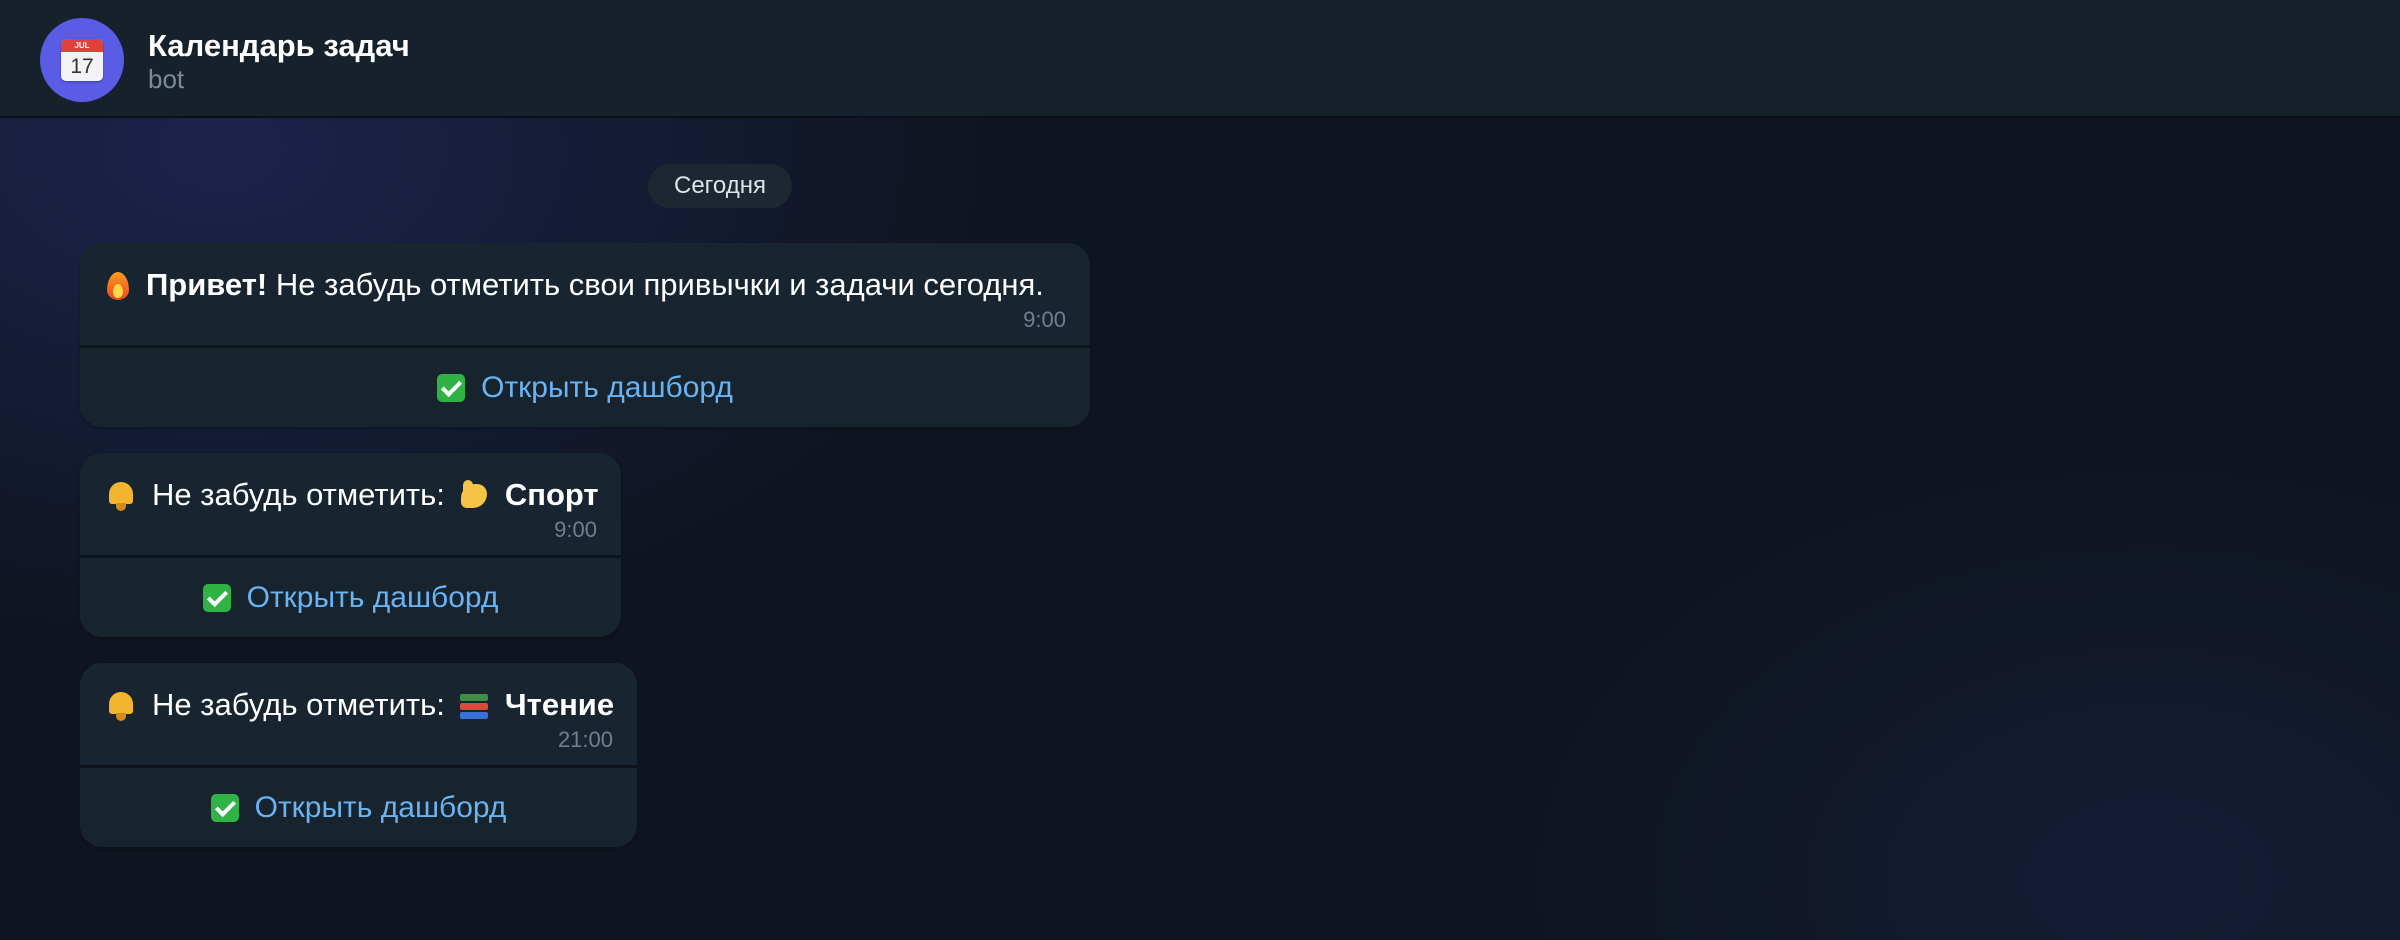 This screenshot has height=940, width=2400. Describe the element at coordinates (166, 79) in the screenshot. I see `chat-subtitle: bot` at that location.